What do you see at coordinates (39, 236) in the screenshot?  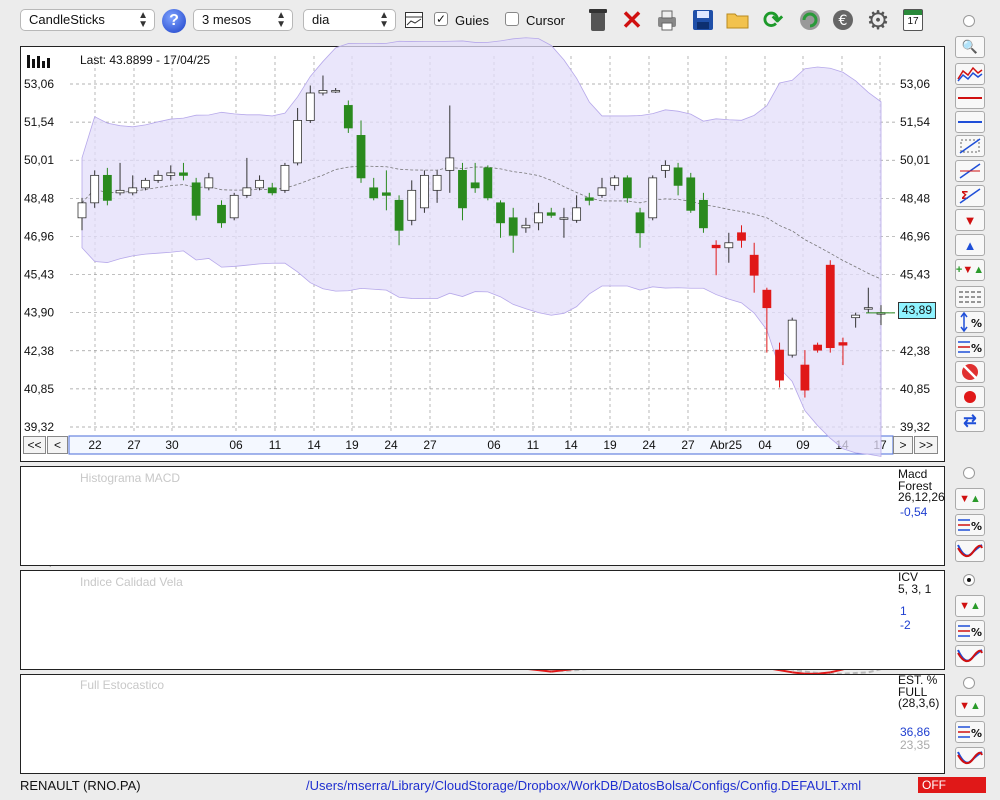 I see `y-tick-label-left: 46,96` at bounding box center [39, 236].